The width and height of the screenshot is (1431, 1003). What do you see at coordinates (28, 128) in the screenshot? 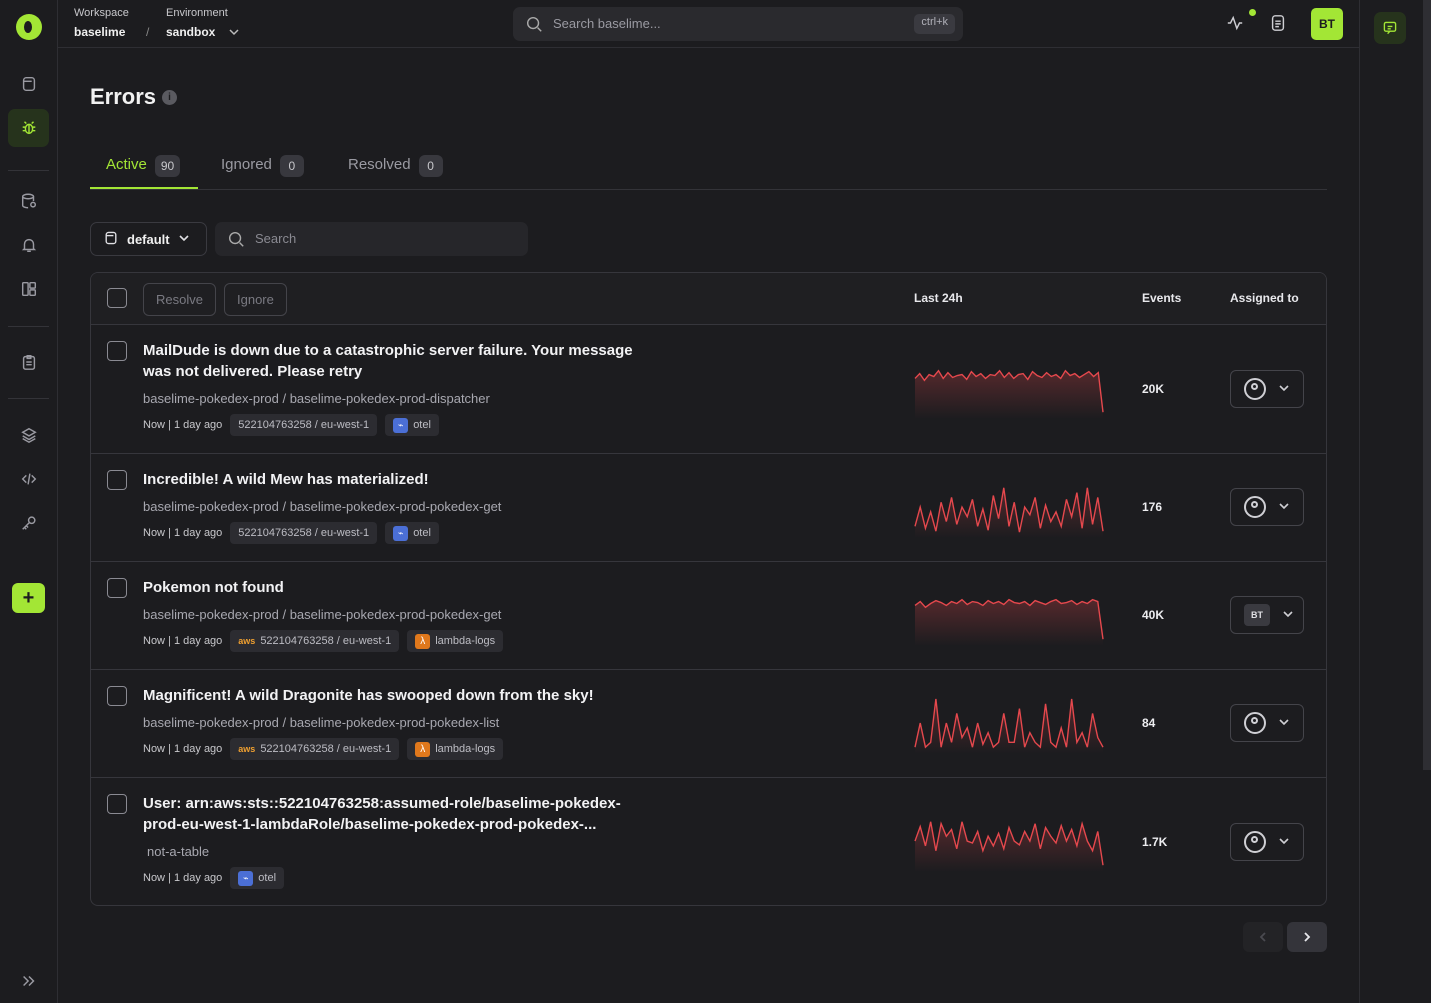
I see `errors-bug-icon` at bounding box center [28, 128].